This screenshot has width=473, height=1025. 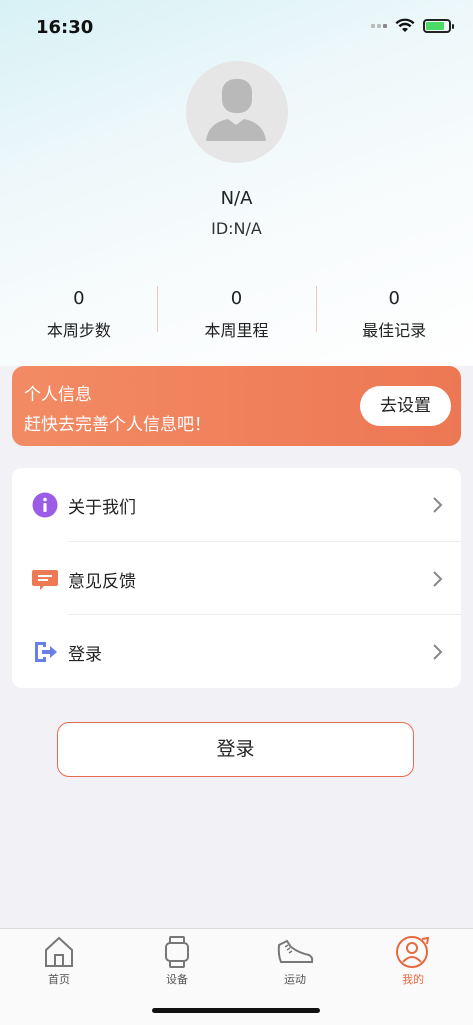 What do you see at coordinates (236, 406) in the screenshot?
I see `profile-info-banner: 个人信息 赶快去完善个人信息吧！ 去设置` at bounding box center [236, 406].